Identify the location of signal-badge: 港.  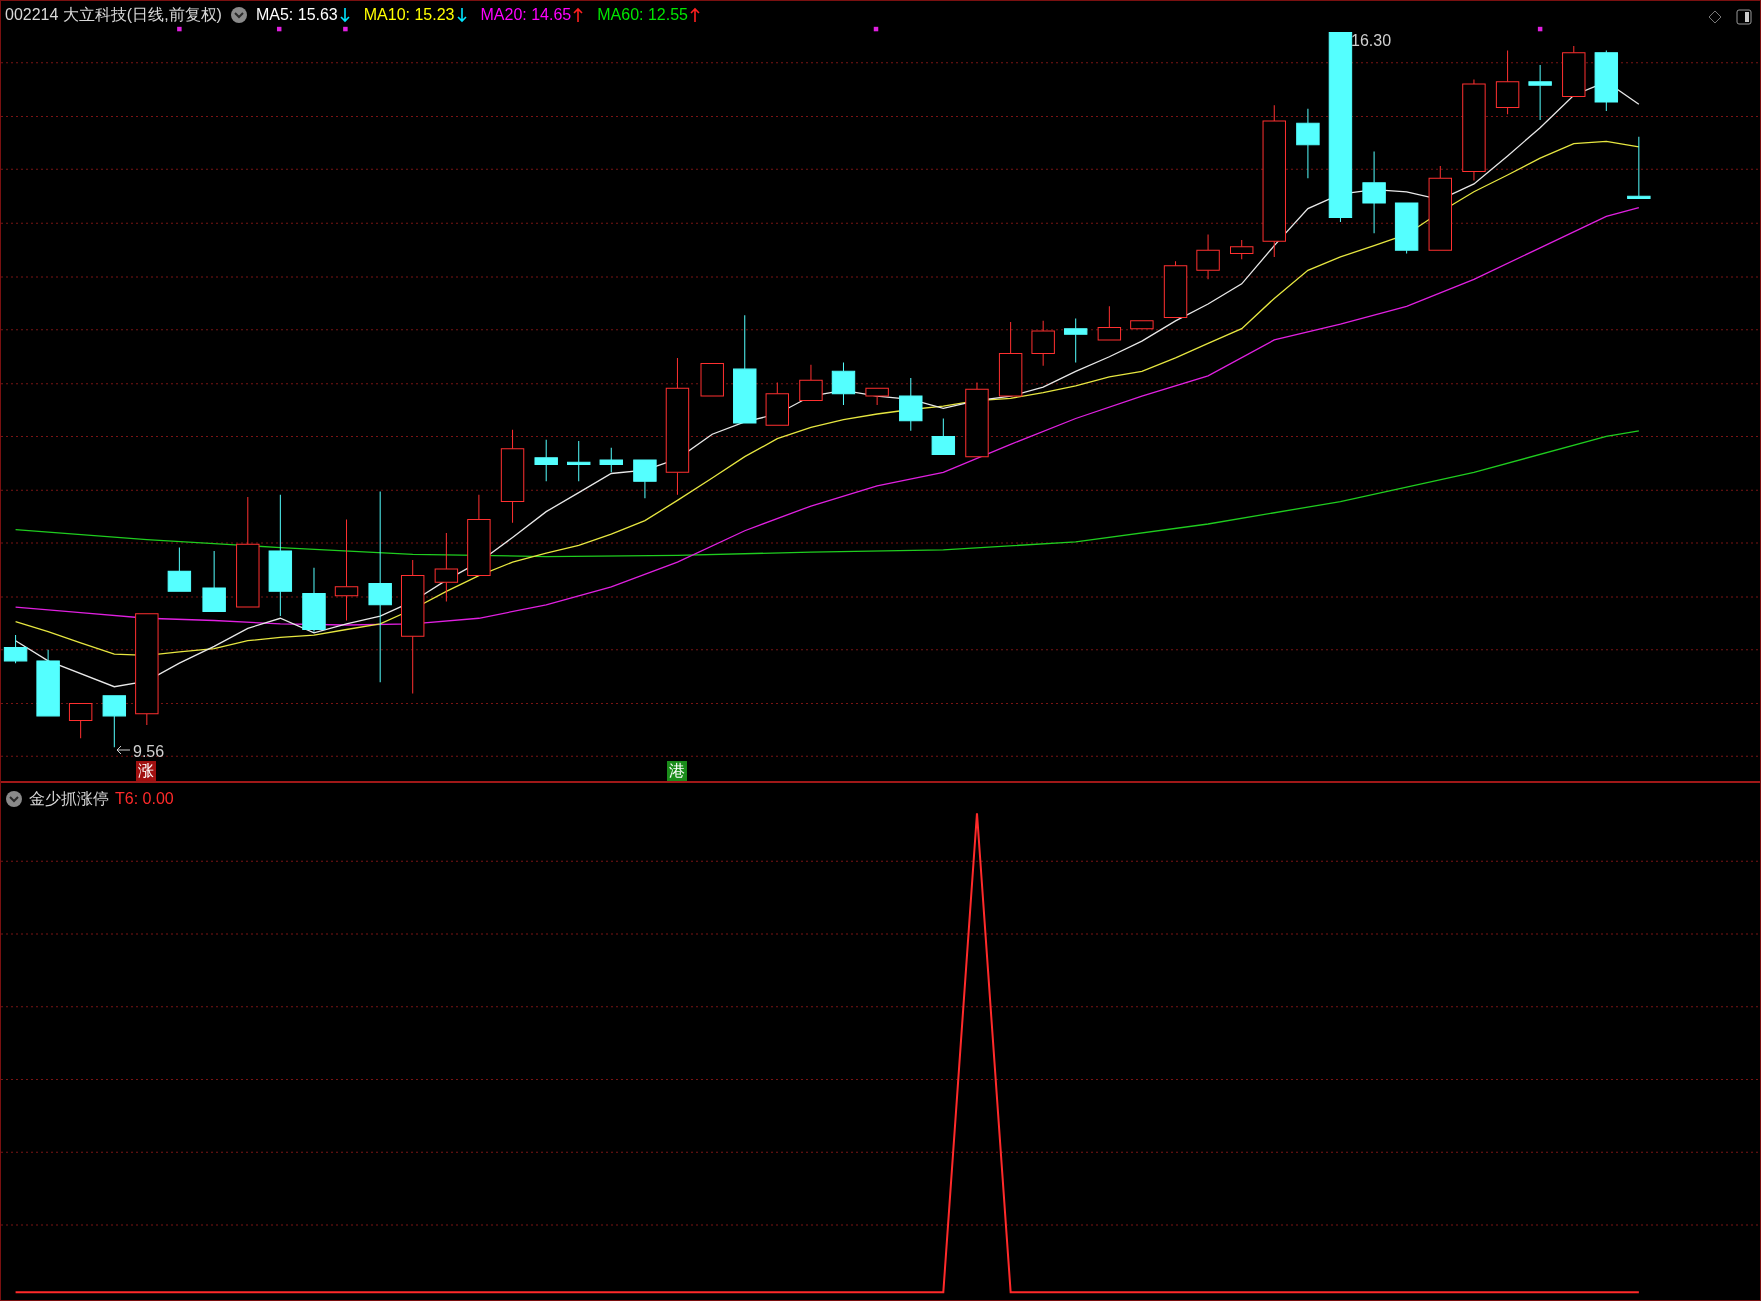
(677, 771).